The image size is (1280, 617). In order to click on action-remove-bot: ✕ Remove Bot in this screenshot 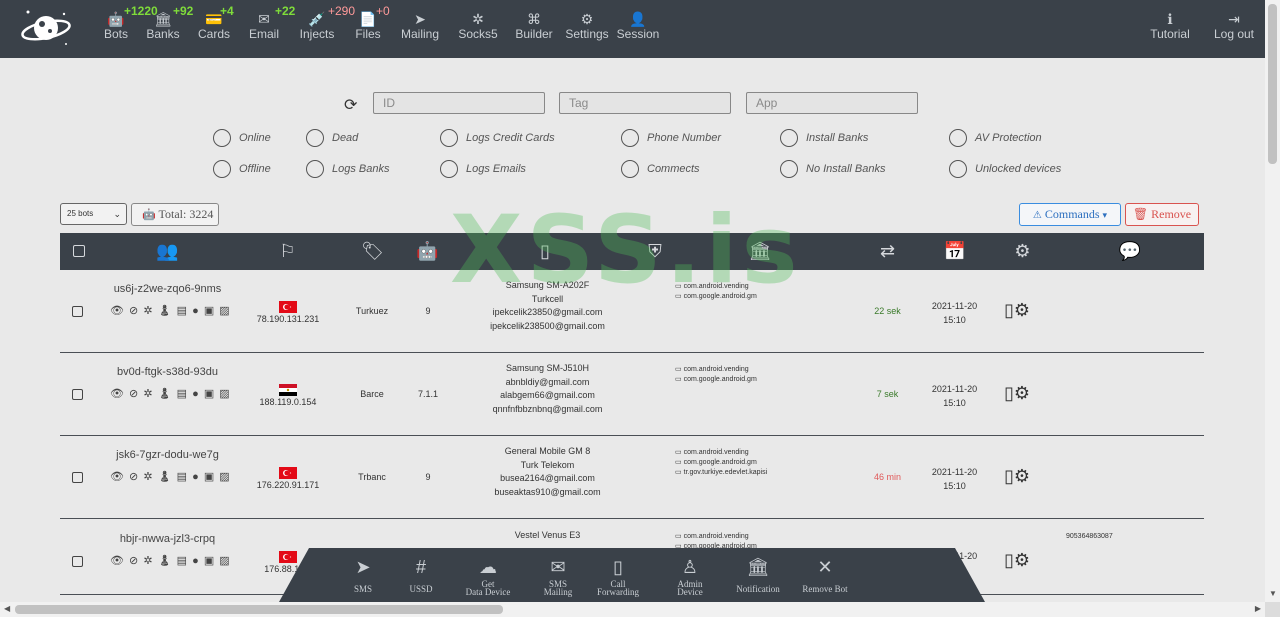, I will do `click(825, 575)`.